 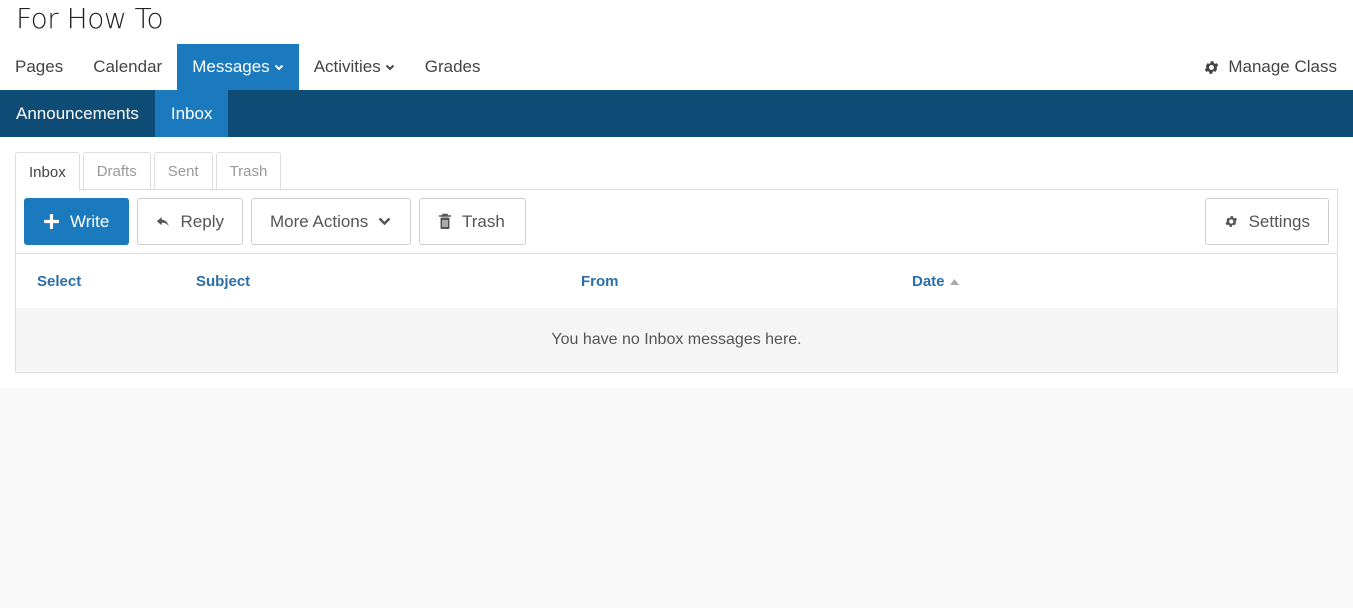 I want to click on nav-messages: Messages, so click(x=238, y=67).